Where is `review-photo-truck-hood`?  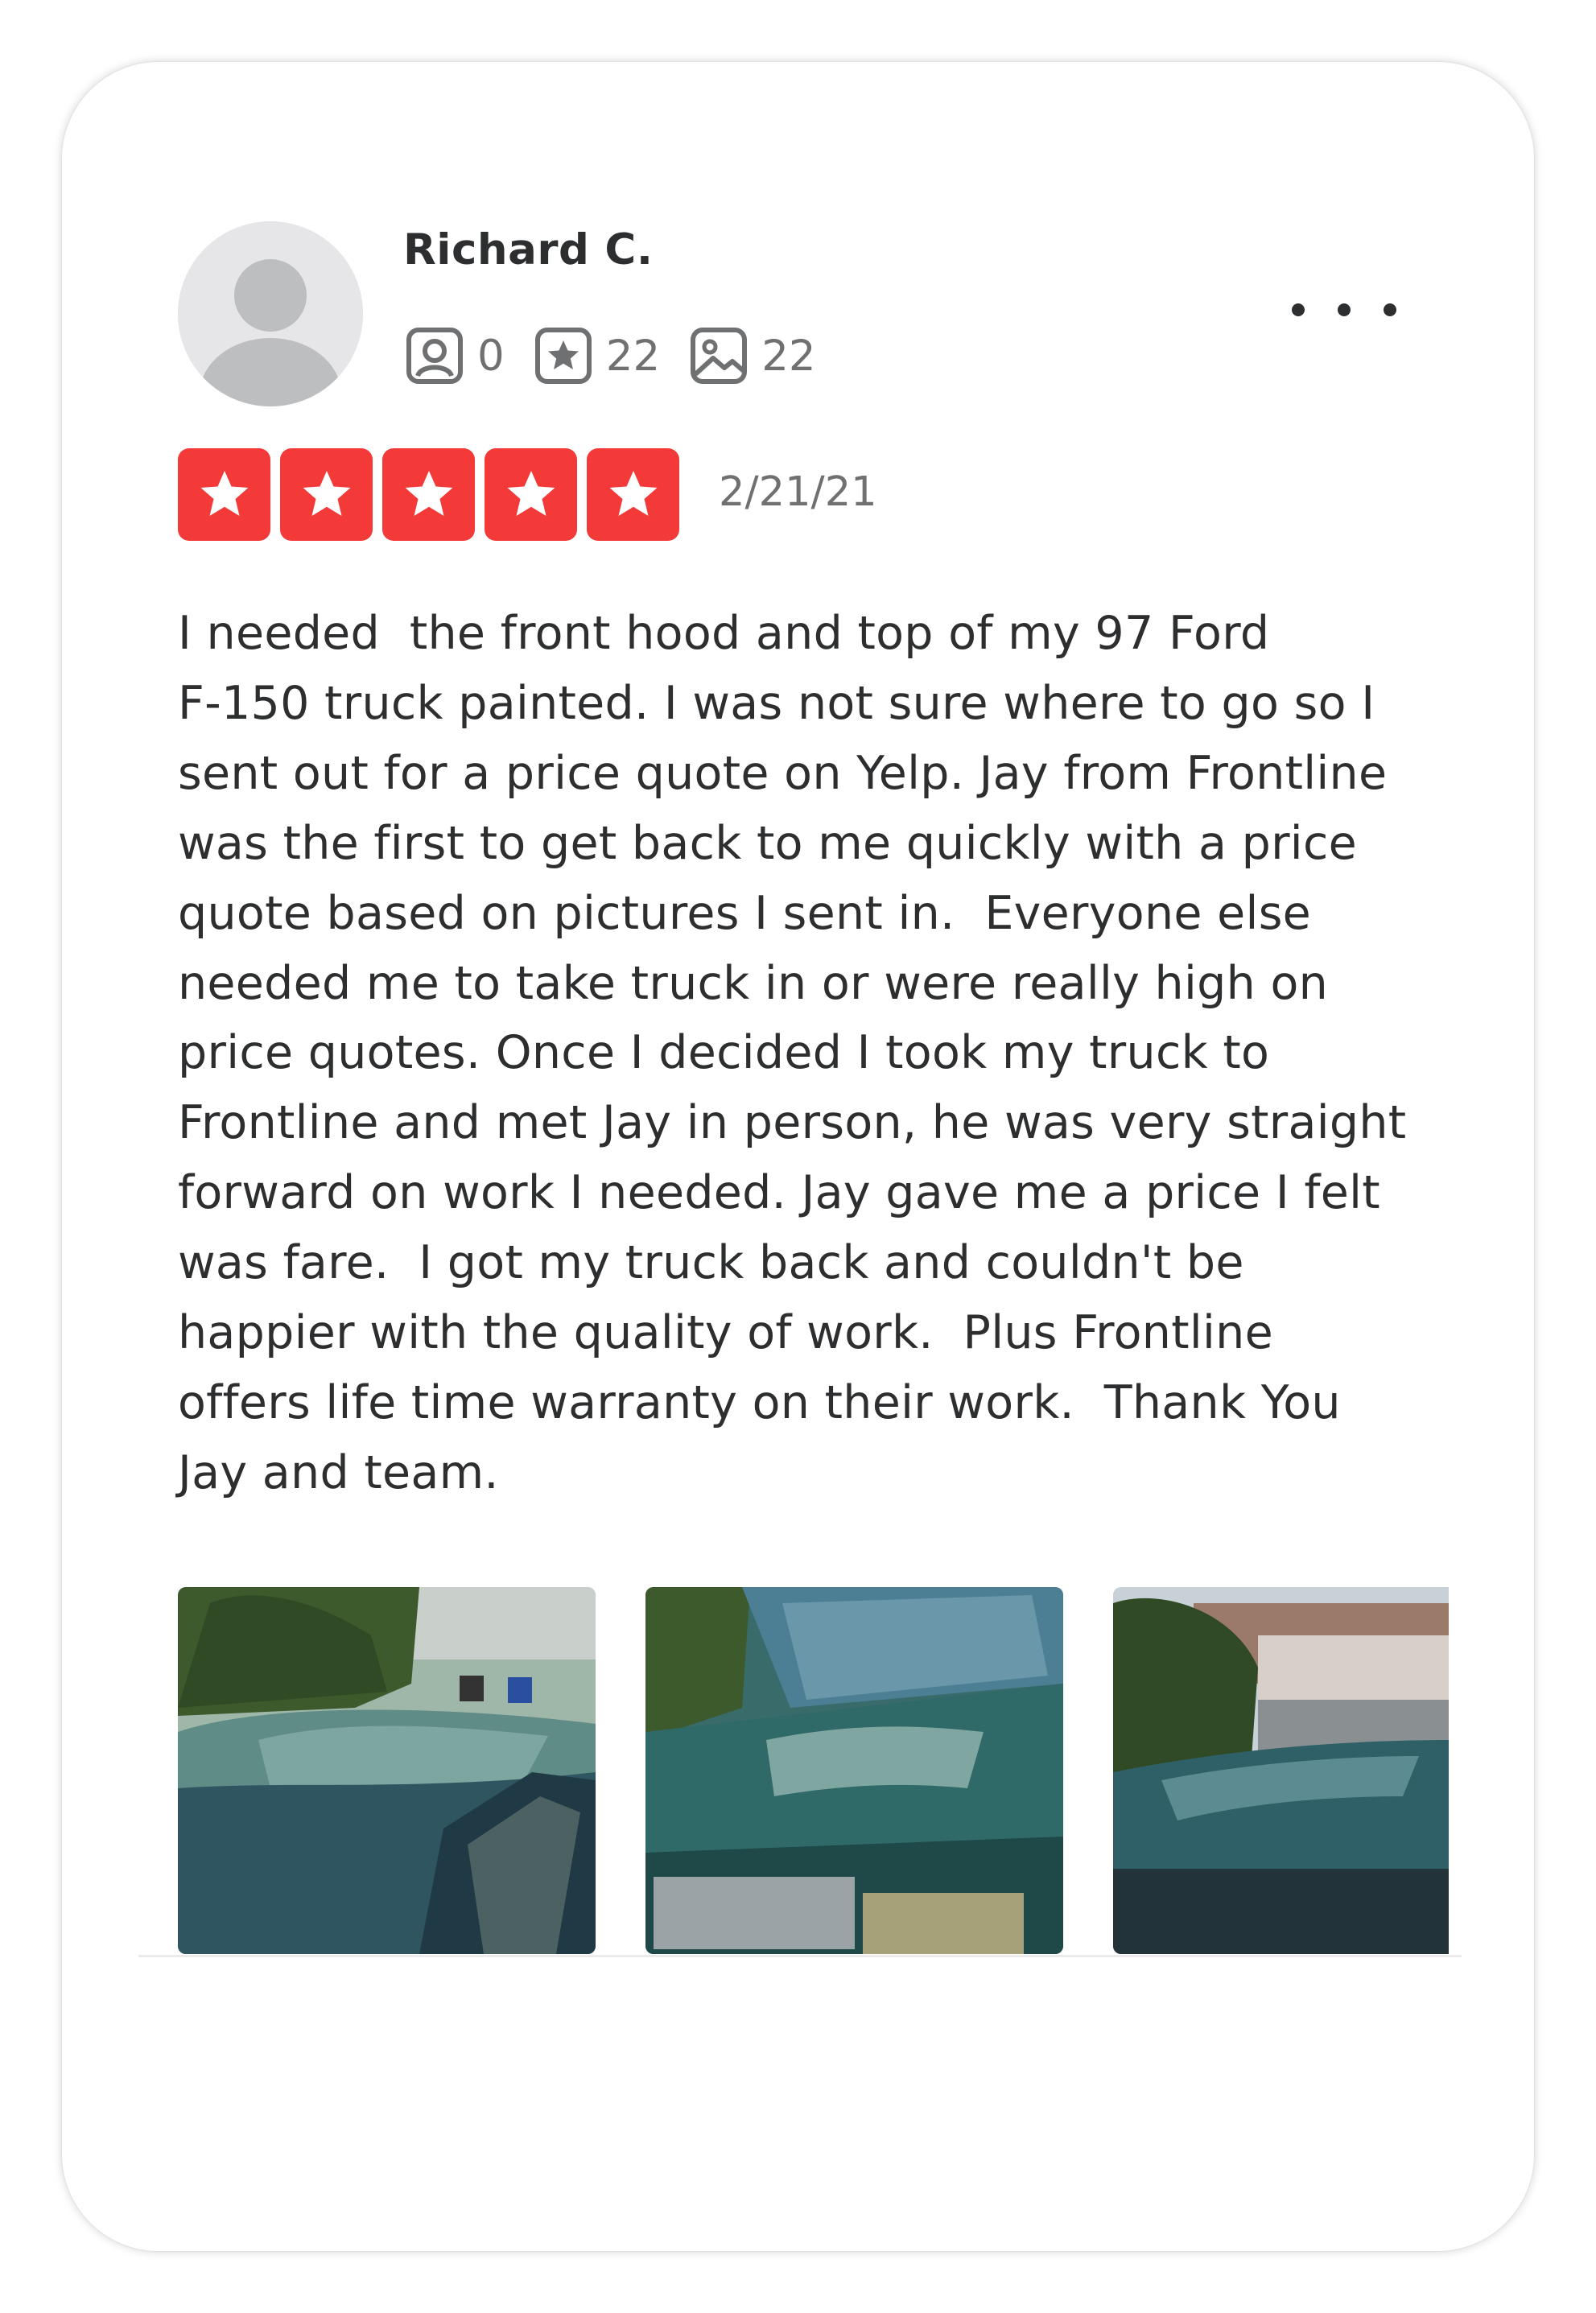
review-photo-truck-hood is located at coordinates (854, 1771).